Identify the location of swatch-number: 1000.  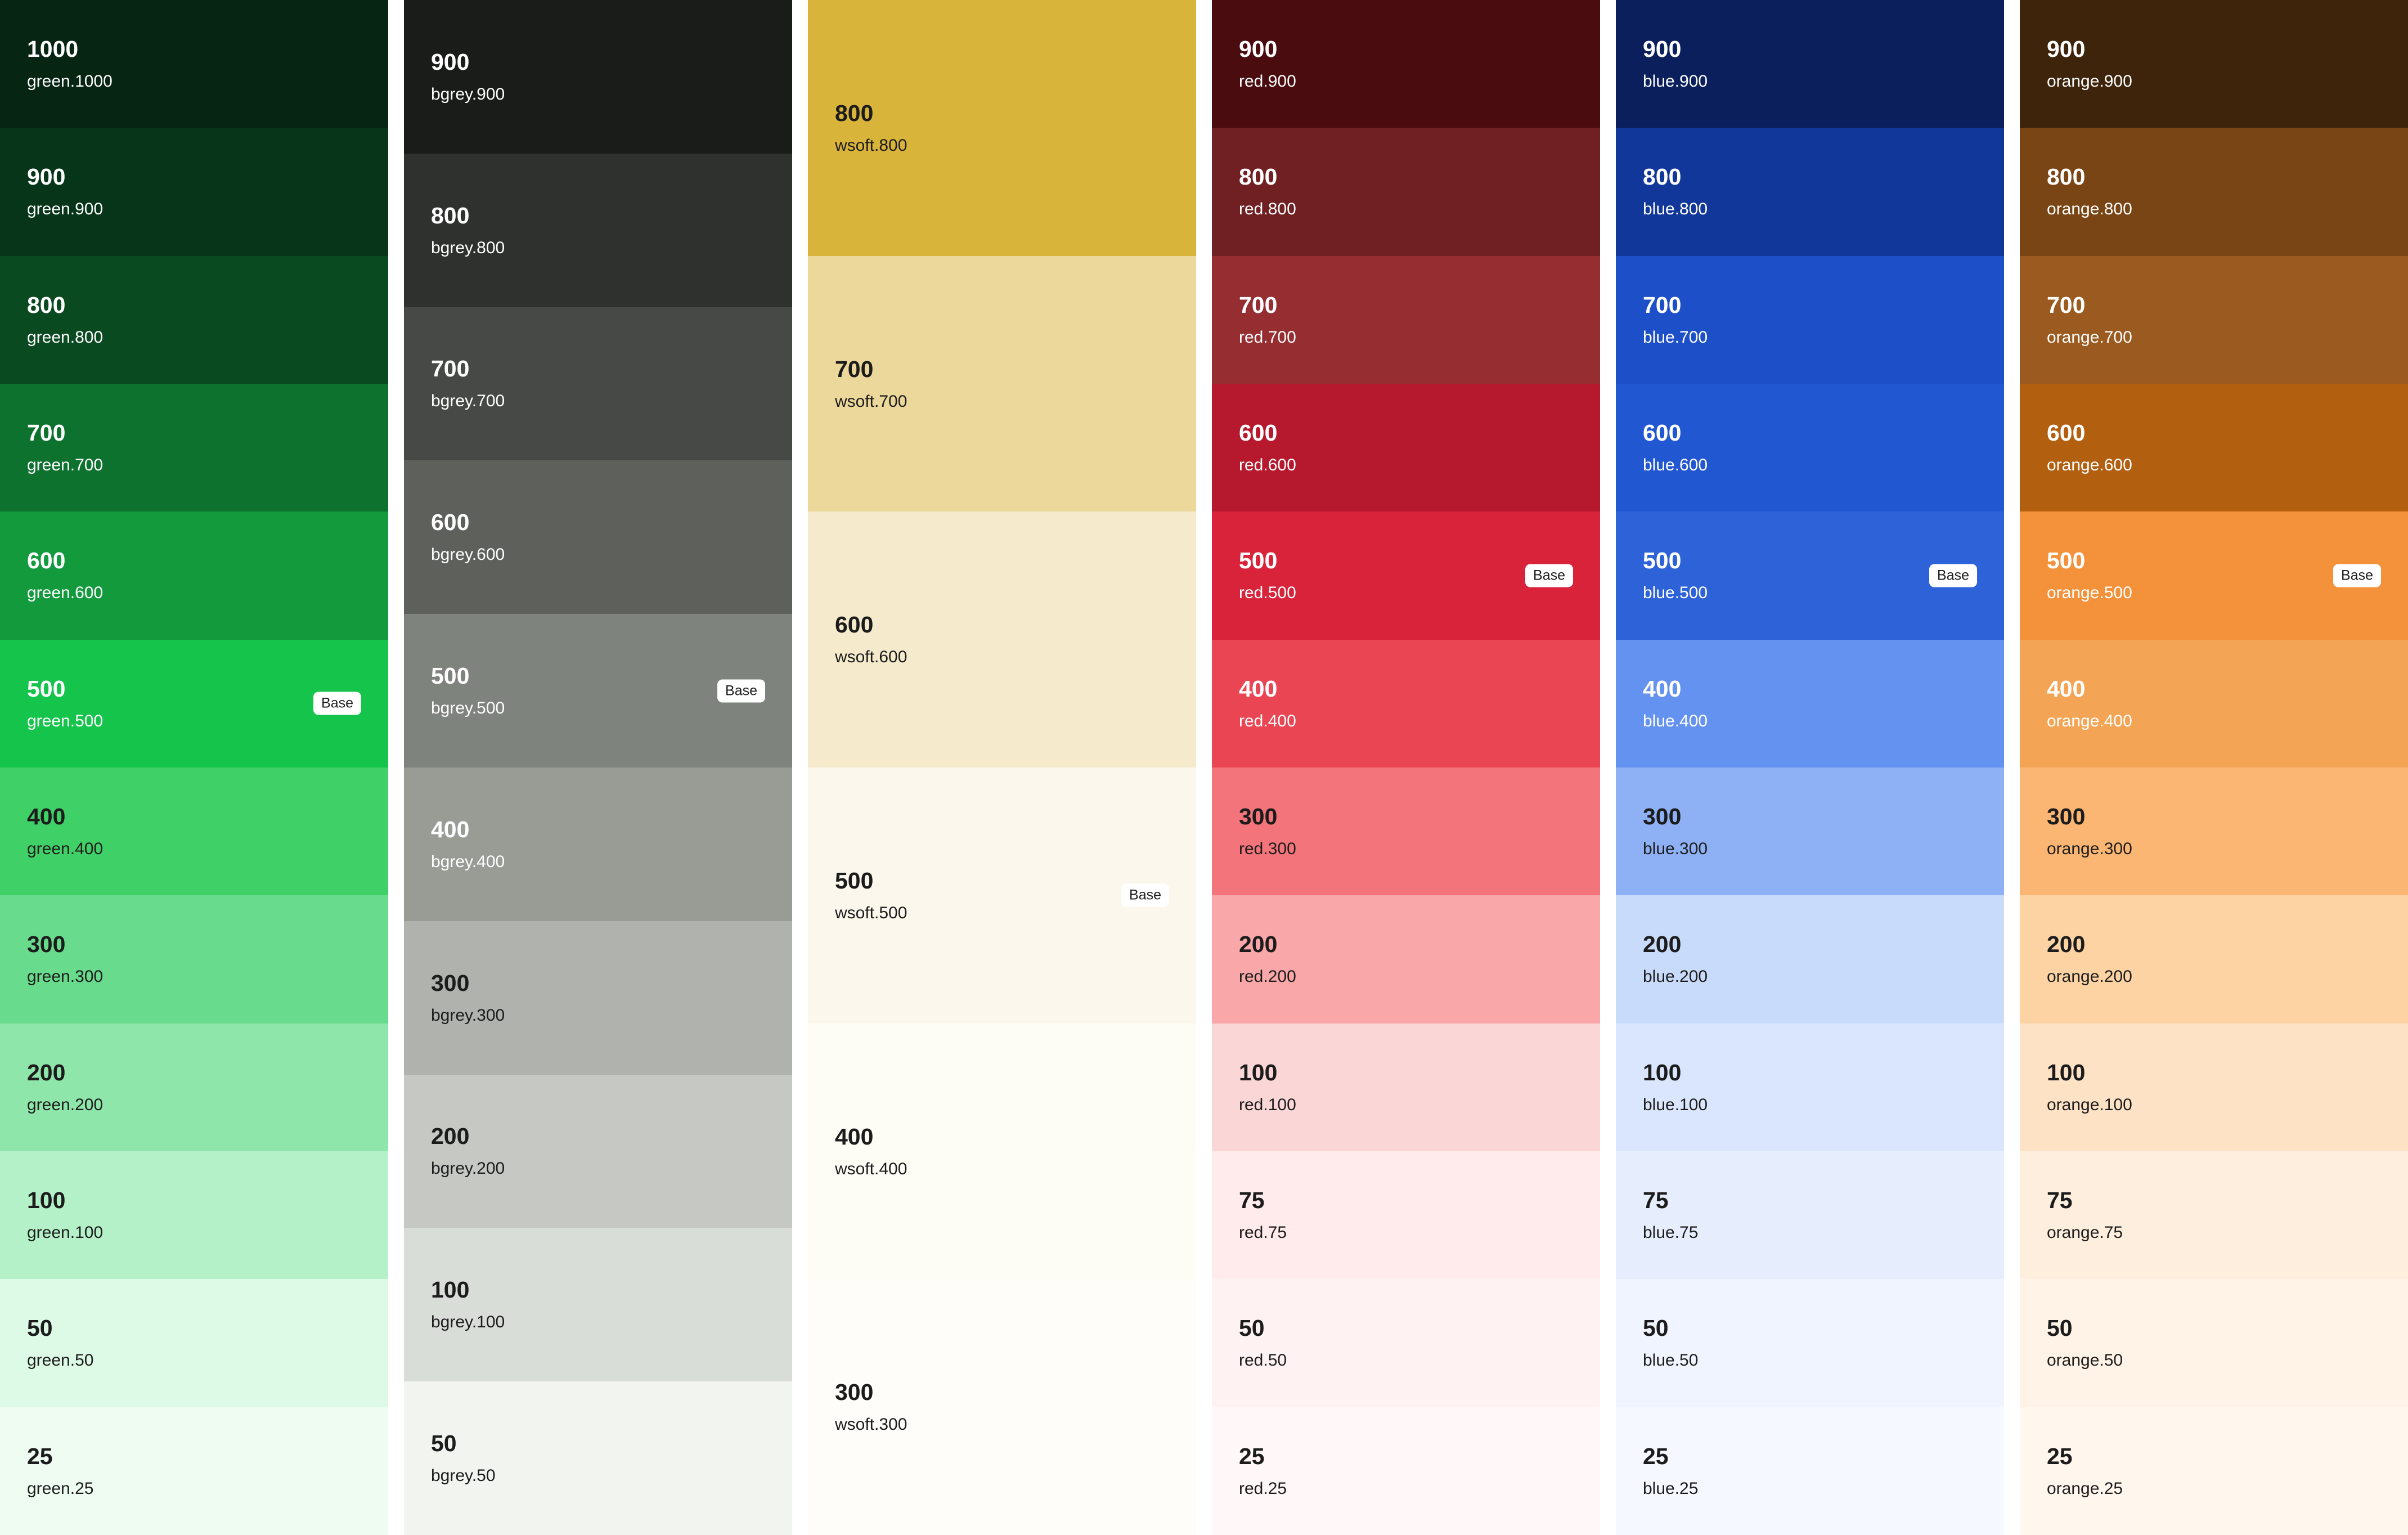
(53, 49).